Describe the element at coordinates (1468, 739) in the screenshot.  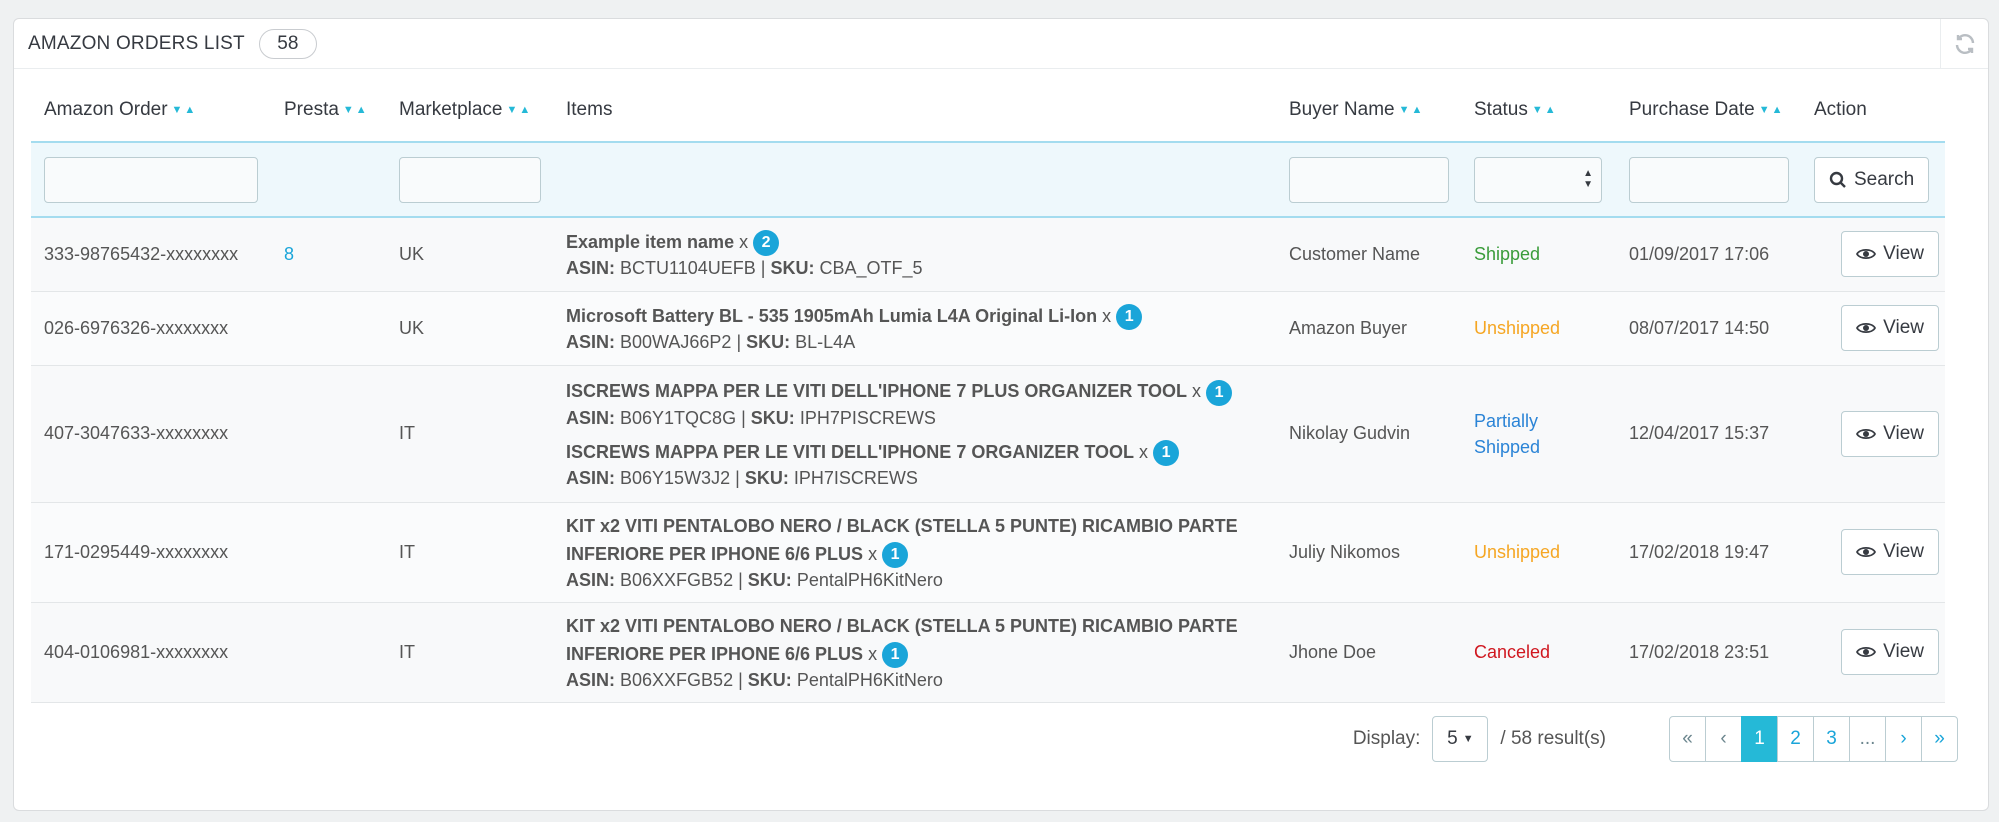
I see `caret-down-icon: ▼` at that location.